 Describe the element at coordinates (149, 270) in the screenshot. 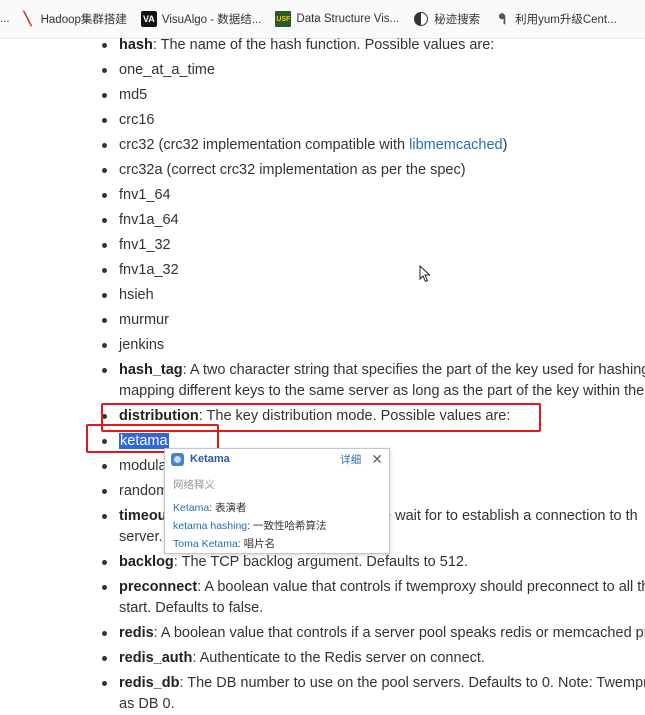

I see `item-text: fnv1a_32` at that location.